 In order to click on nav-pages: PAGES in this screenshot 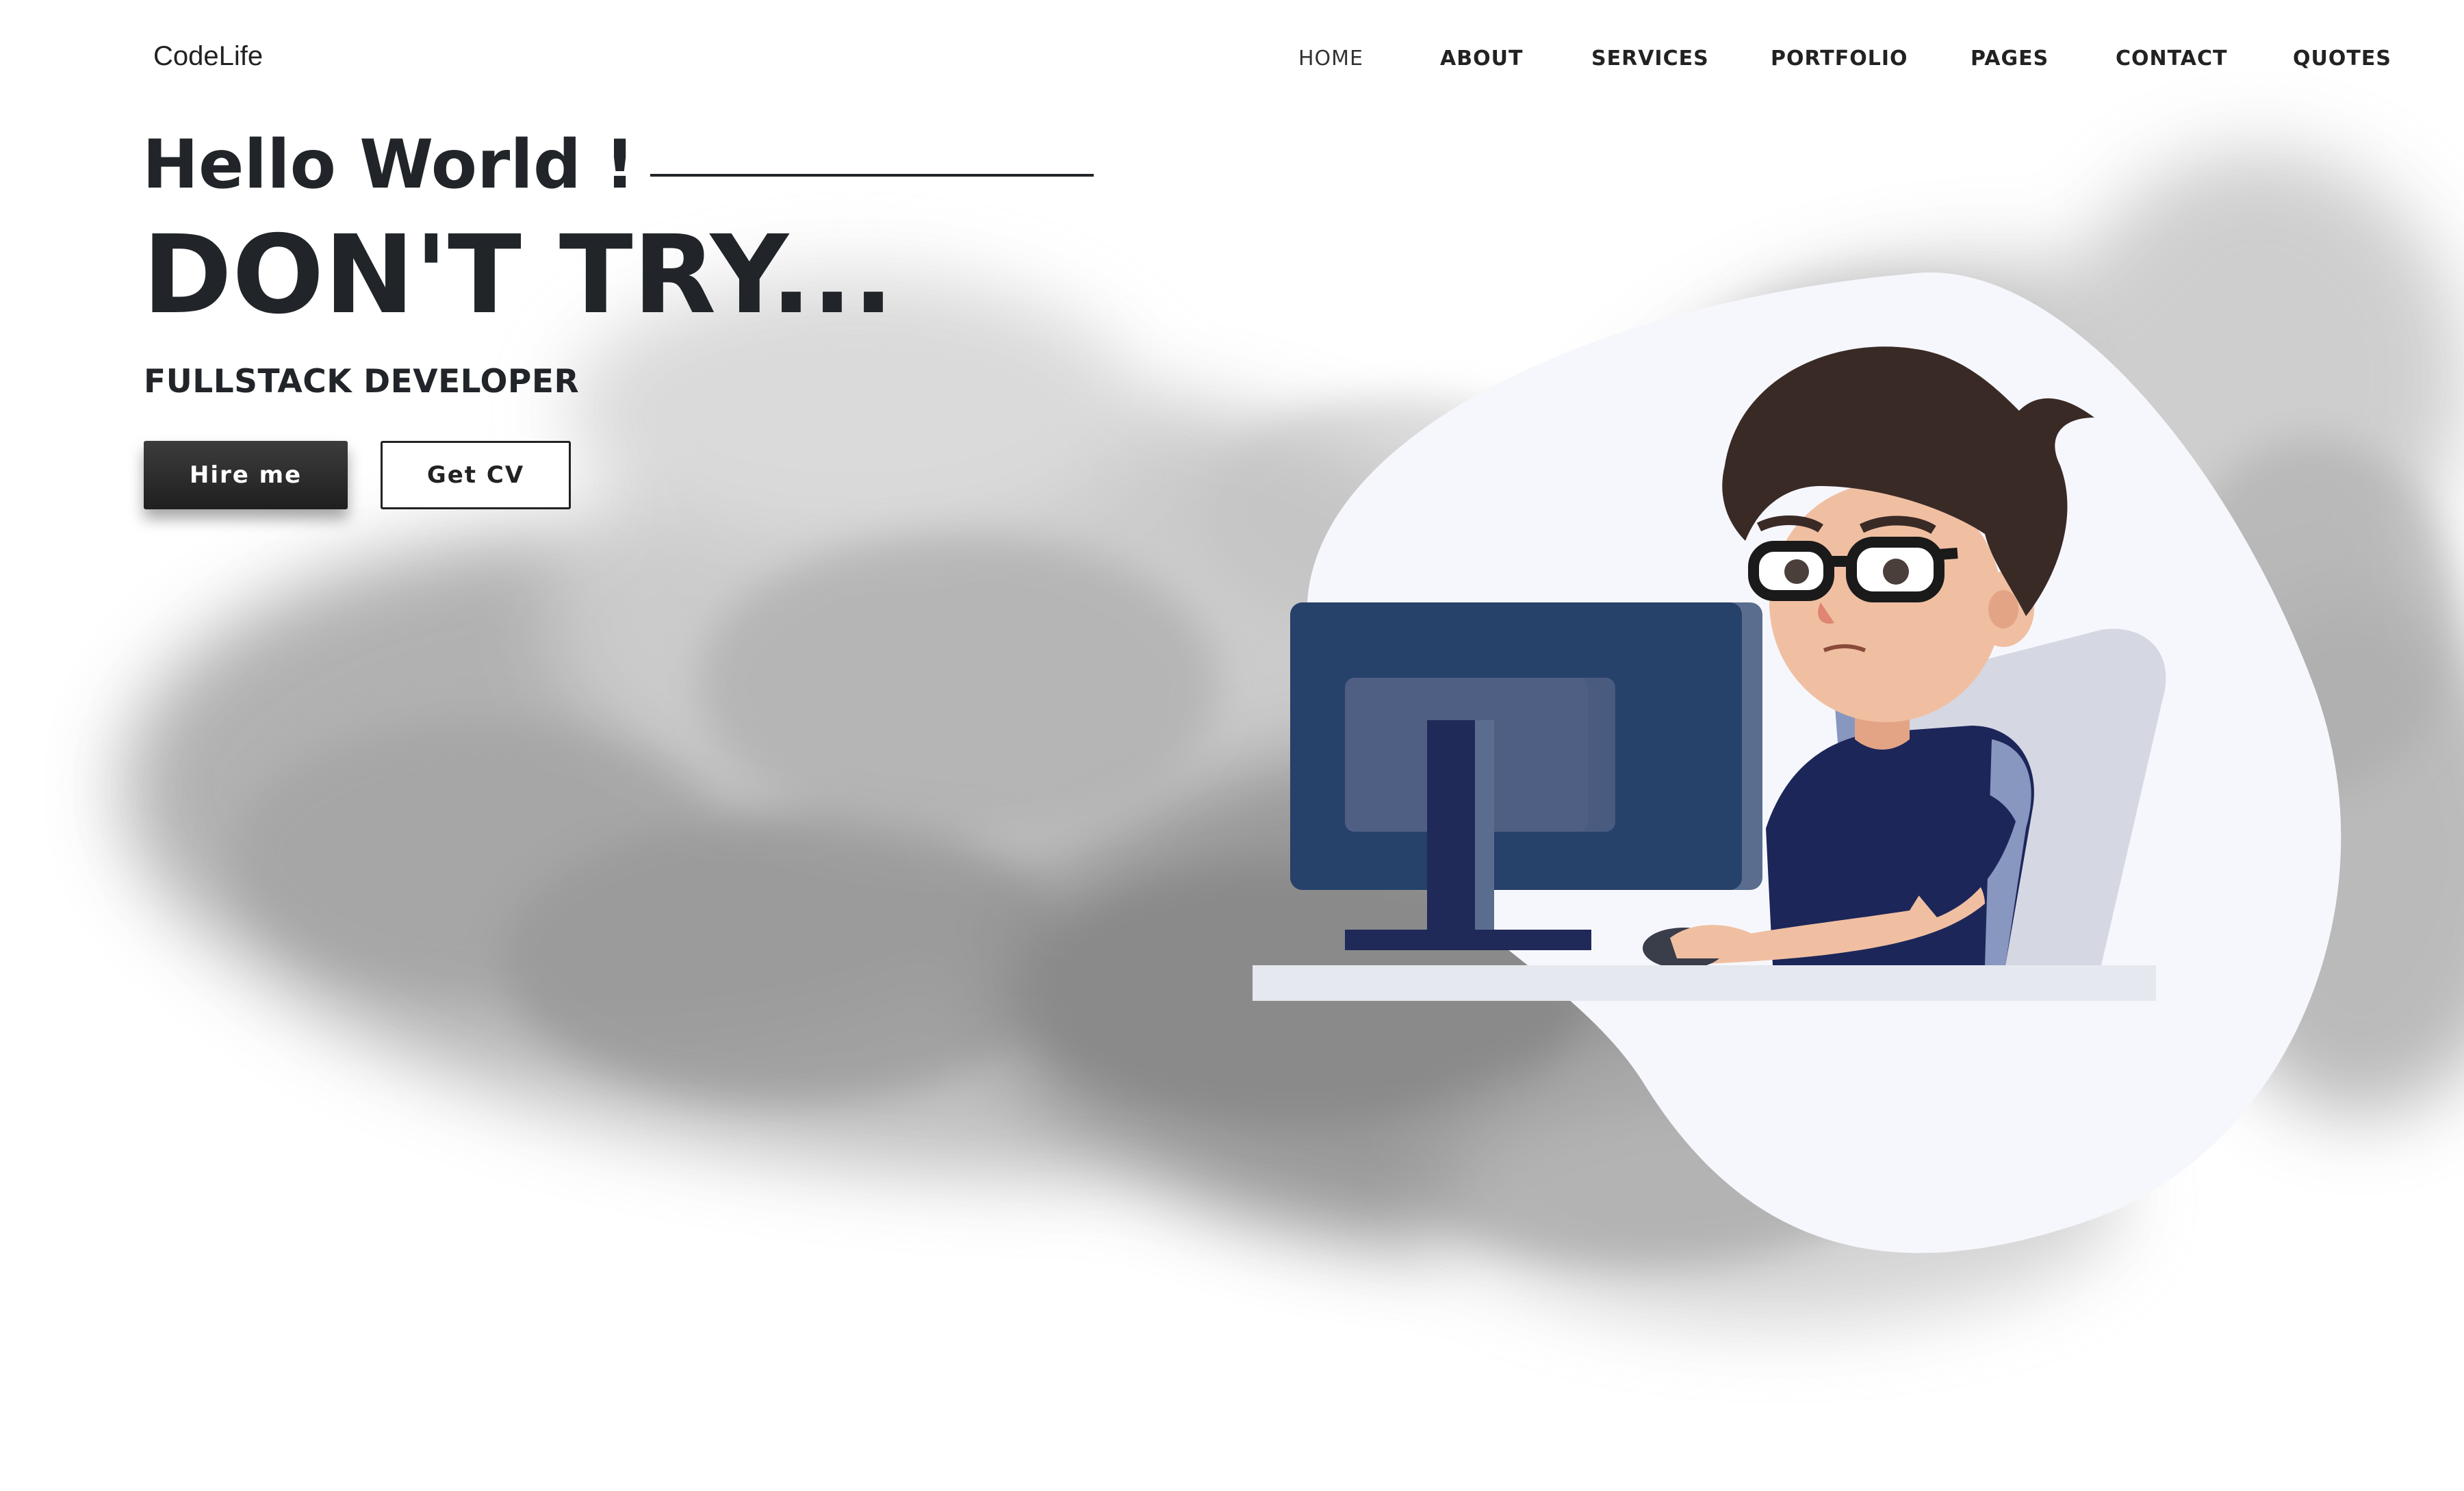, I will do `click(2010, 59)`.